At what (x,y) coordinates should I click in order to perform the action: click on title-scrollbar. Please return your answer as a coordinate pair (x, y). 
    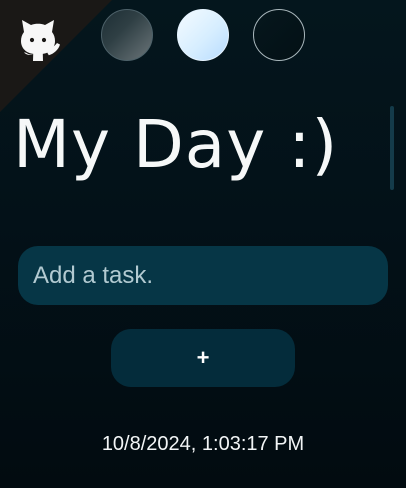
    Looking at the image, I should click on (392, 148).